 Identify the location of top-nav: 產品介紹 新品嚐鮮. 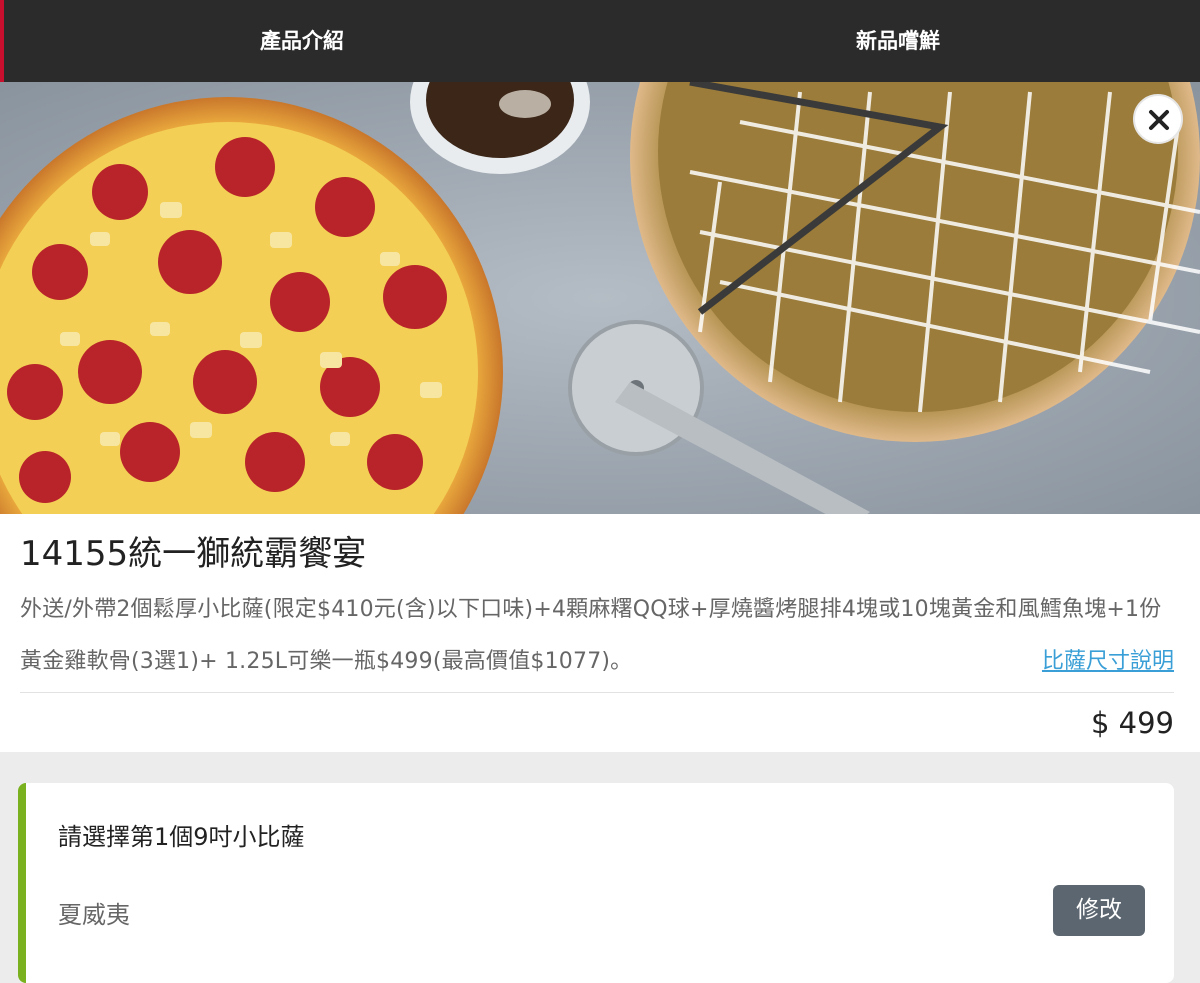
(600, 41).